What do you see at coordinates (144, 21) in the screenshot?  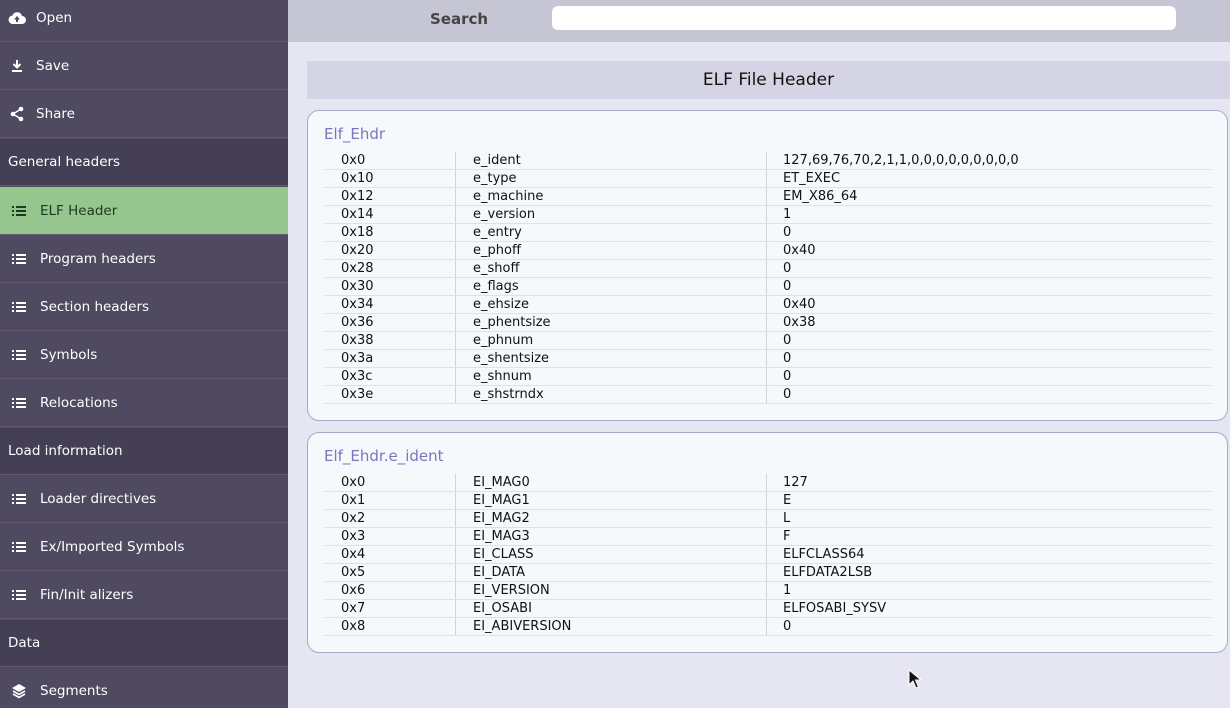 I see `open-button: Open` at bounding box center [144, 21].